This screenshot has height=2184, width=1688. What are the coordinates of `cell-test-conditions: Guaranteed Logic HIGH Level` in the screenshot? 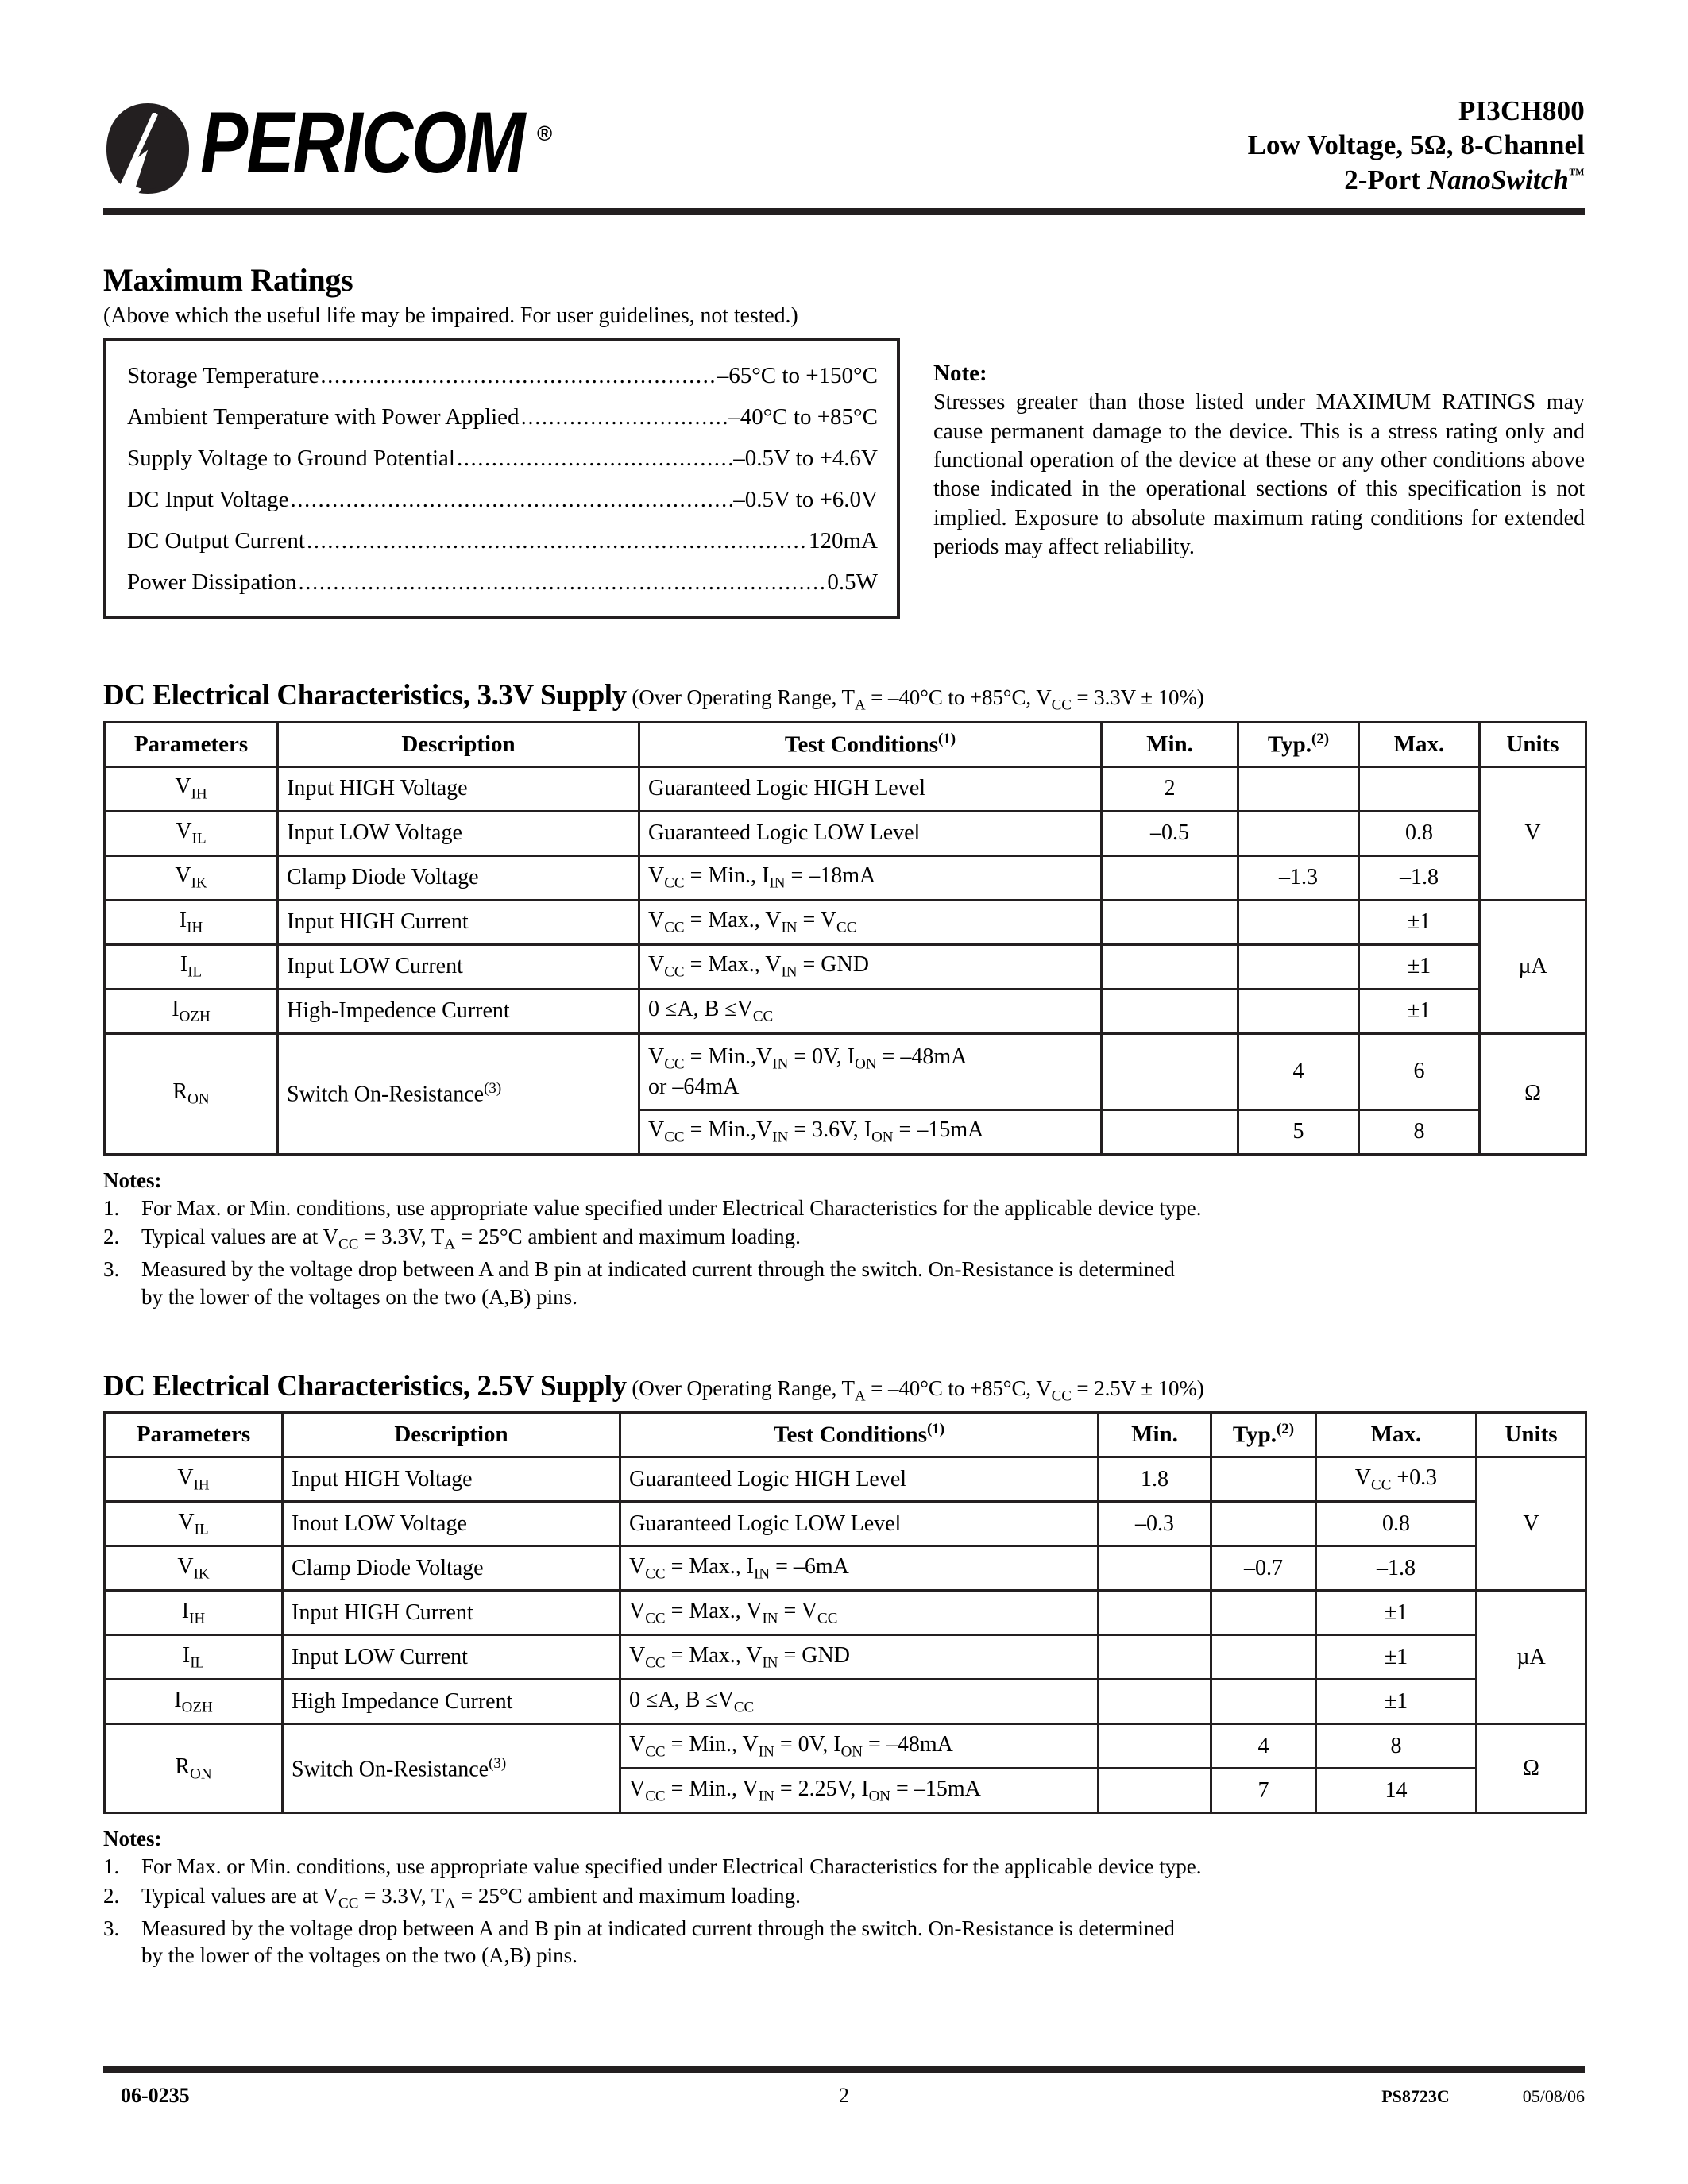 It's located at (859, 1479).